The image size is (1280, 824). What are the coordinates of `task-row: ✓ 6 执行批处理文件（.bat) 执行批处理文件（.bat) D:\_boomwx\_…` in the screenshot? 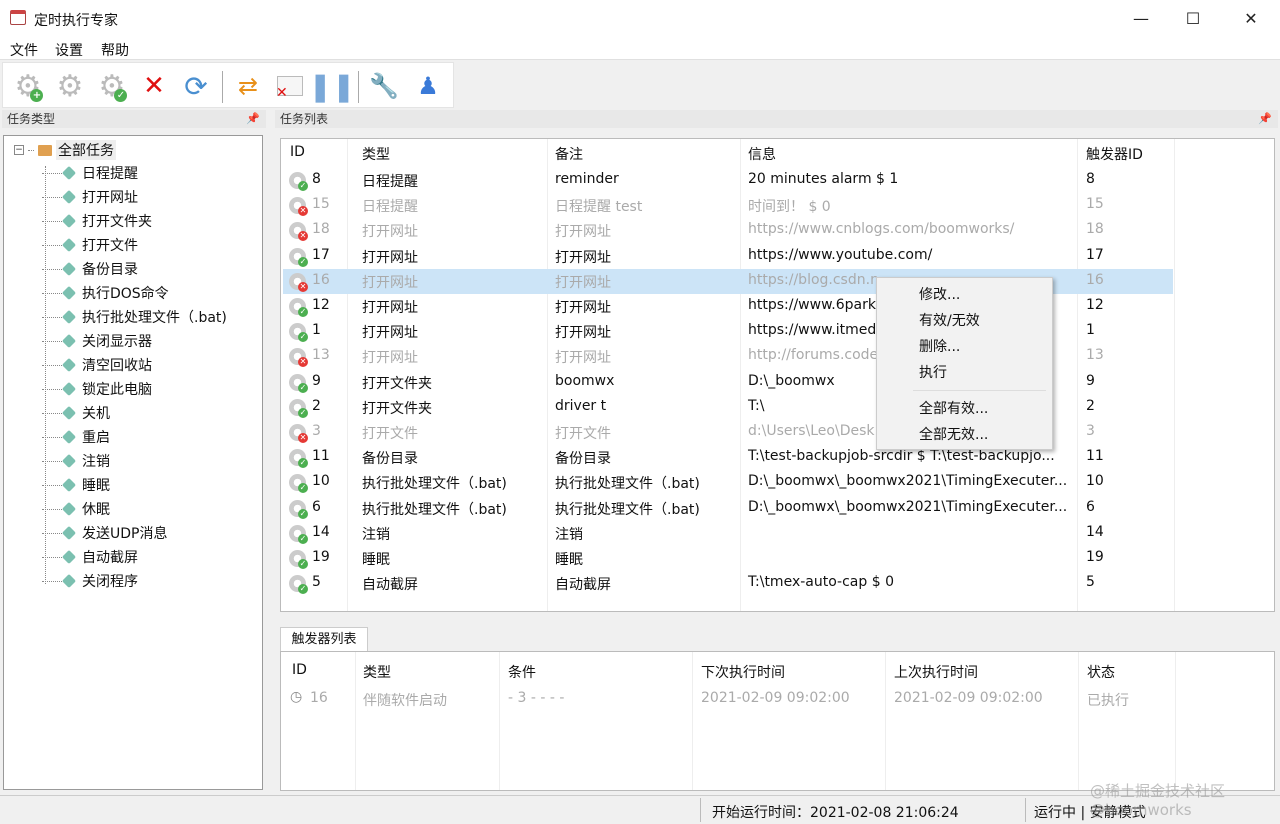 It's located at (728, 508).